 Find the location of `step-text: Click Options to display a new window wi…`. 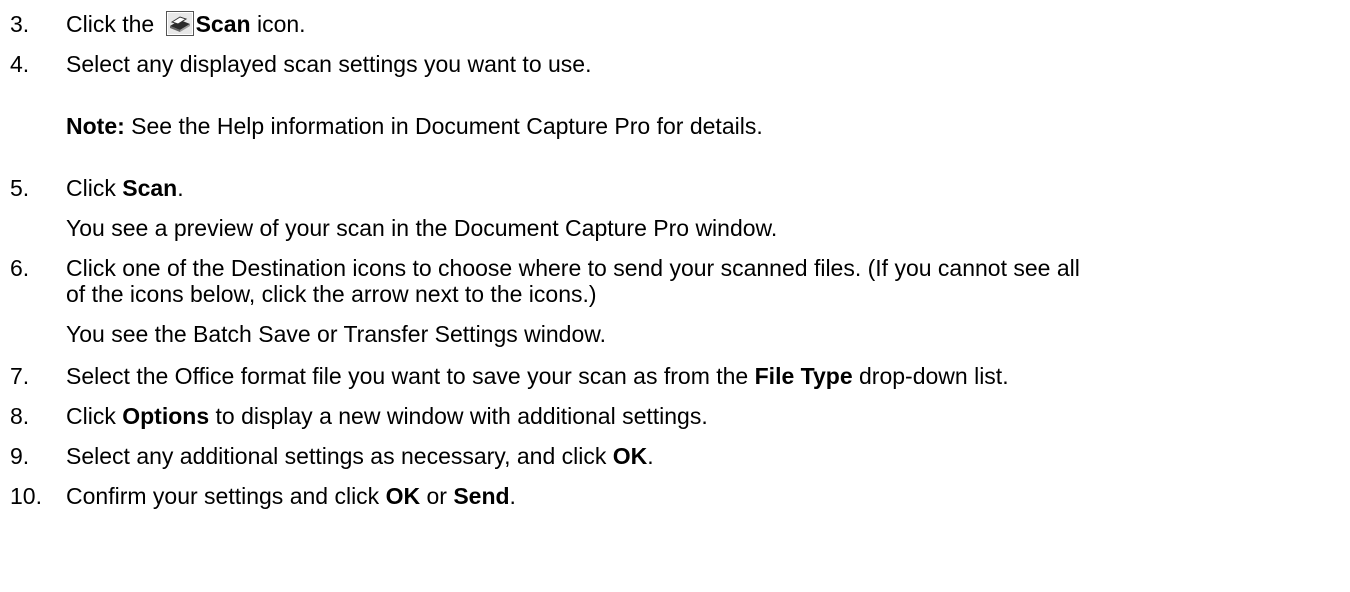

step-text: Click Options to display a new window wi… is located at coordinates (708, 416).